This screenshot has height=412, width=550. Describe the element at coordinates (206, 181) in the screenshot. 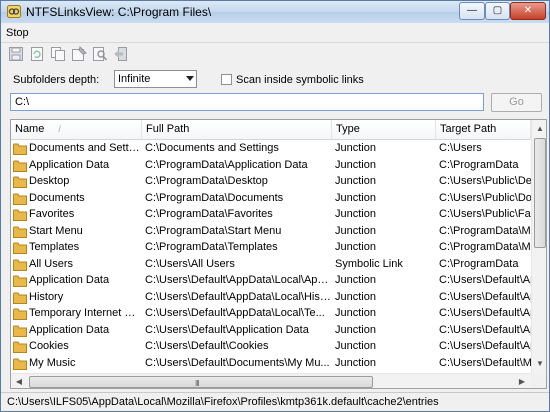

I see `cell-full-path: C:\ProgramData\Desktop` at that location.